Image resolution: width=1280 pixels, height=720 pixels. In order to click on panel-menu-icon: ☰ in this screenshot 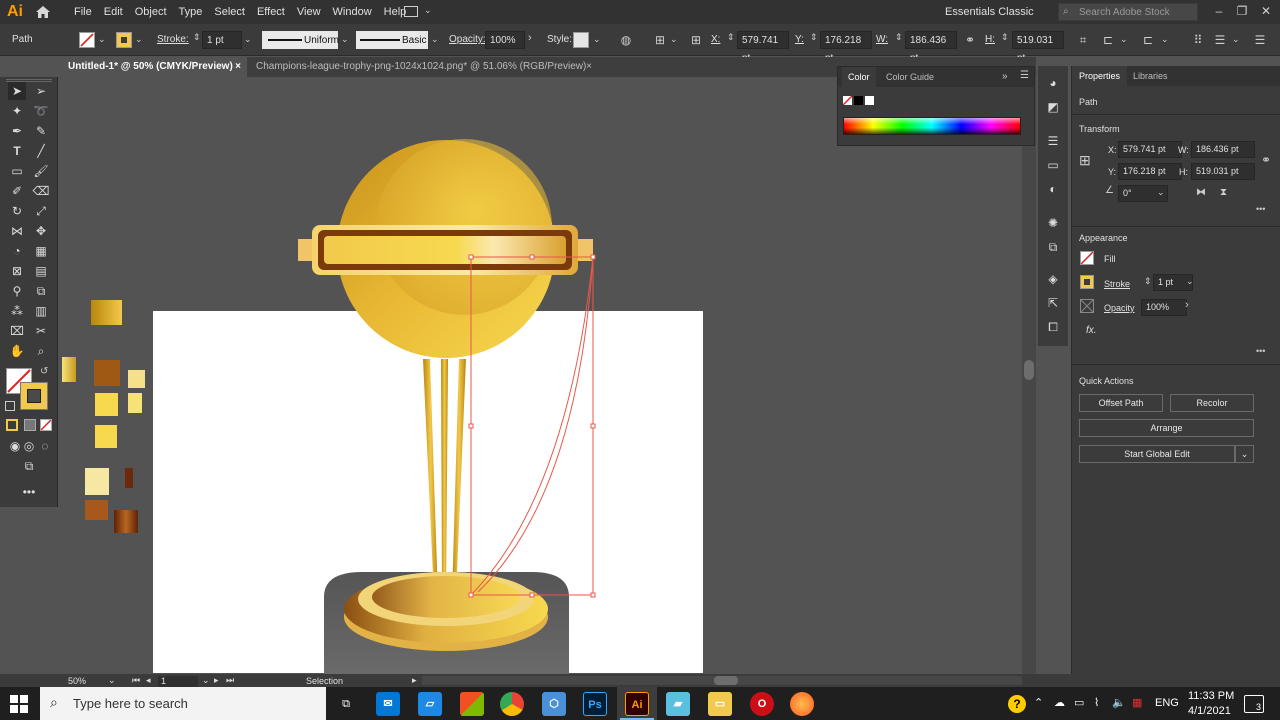, I will do `click(1260, 40)`.